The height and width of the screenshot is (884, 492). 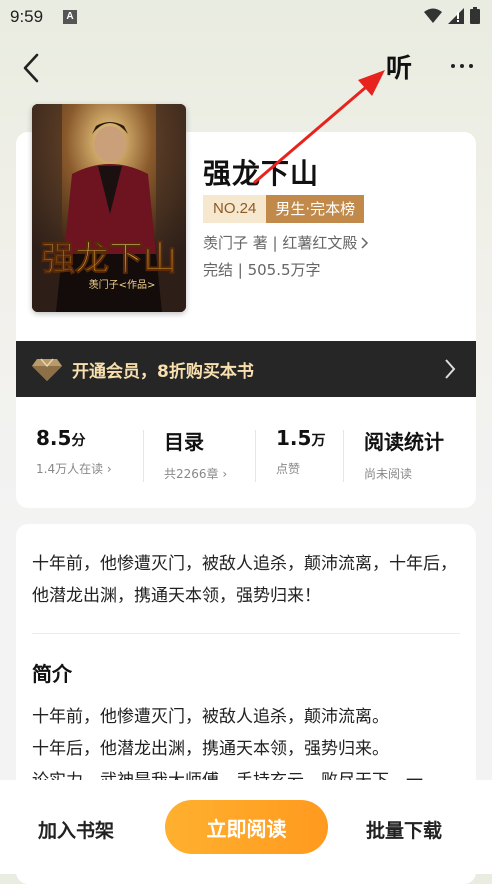 What do you see at coordinates (109, 259) in the screenshot?
I see `cover-title-text: 强龙下山` at bounding box center [109, 259].